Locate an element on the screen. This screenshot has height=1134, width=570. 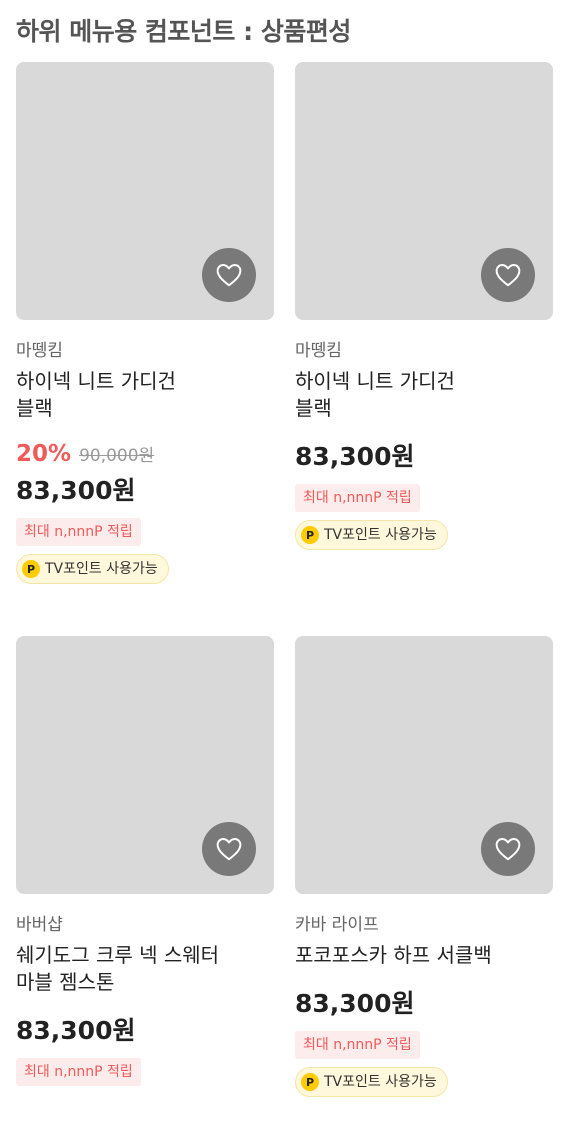
page-title: 하위 메뉴용 컴포넌트 : 상품편성 is located at coordinates (183, 31).